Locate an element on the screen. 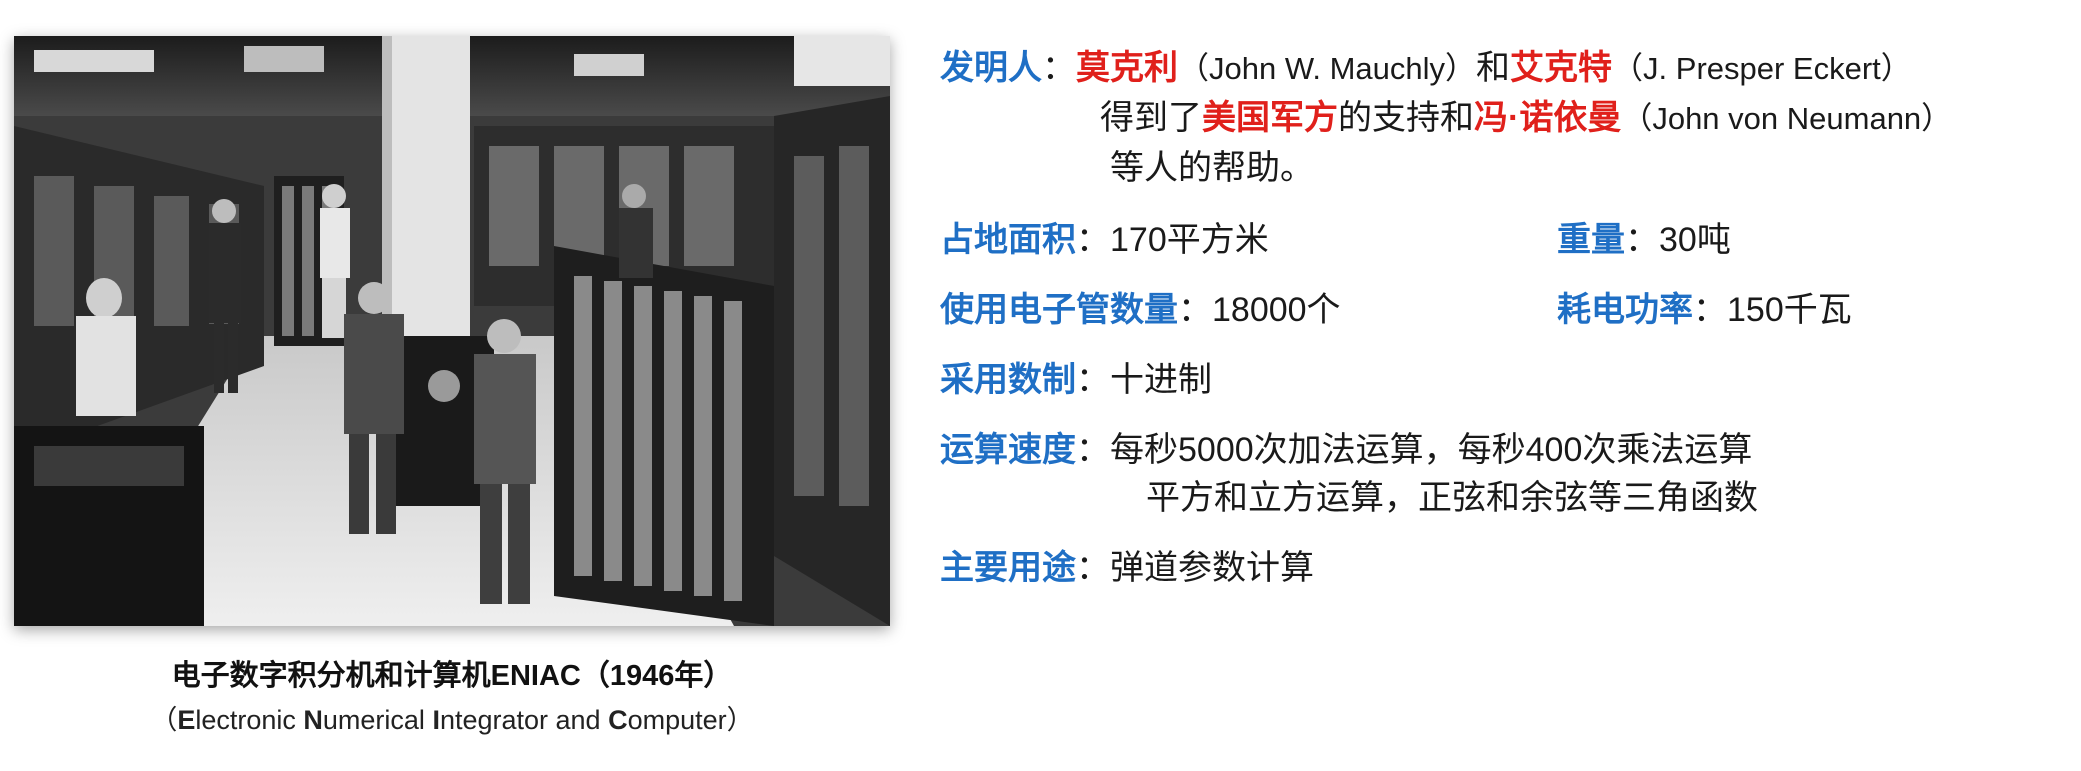  usage-row: 主要用途：弹道参数计算 is located at coordinates (1127, 568).